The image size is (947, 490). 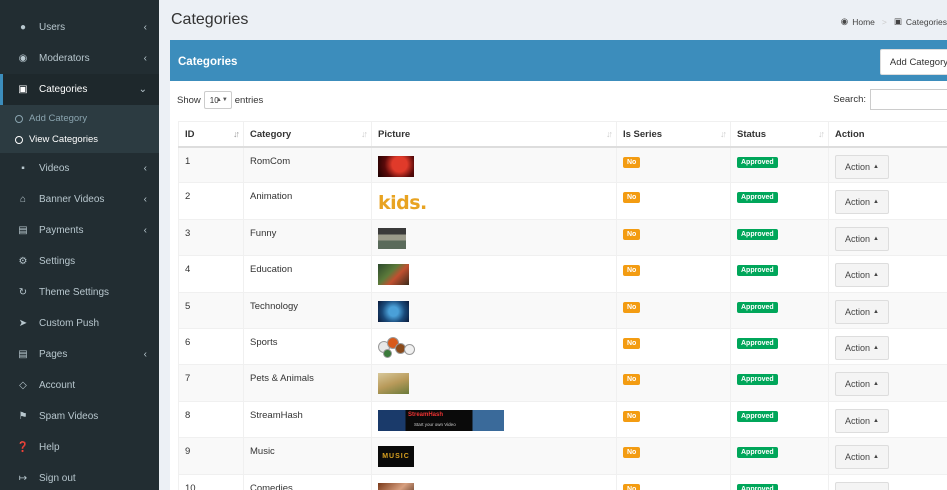 I want to click on submenu-item-add-category: Add Category, so click(x=79, y=118).